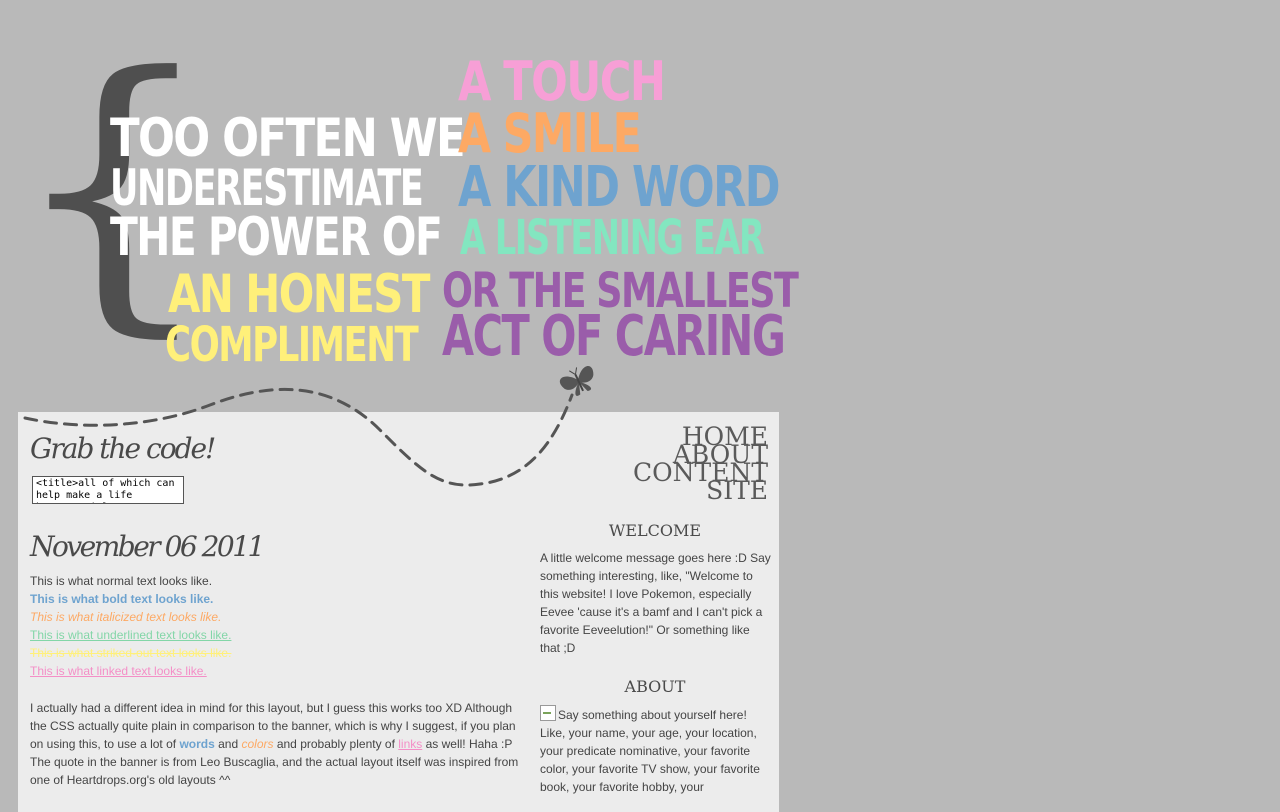 The height and width of the screenshot is (812, 1280). What do you see at coordinates (410, 744) in the screenshot?
I see `links-link: links` at bounding box center [410, 744].